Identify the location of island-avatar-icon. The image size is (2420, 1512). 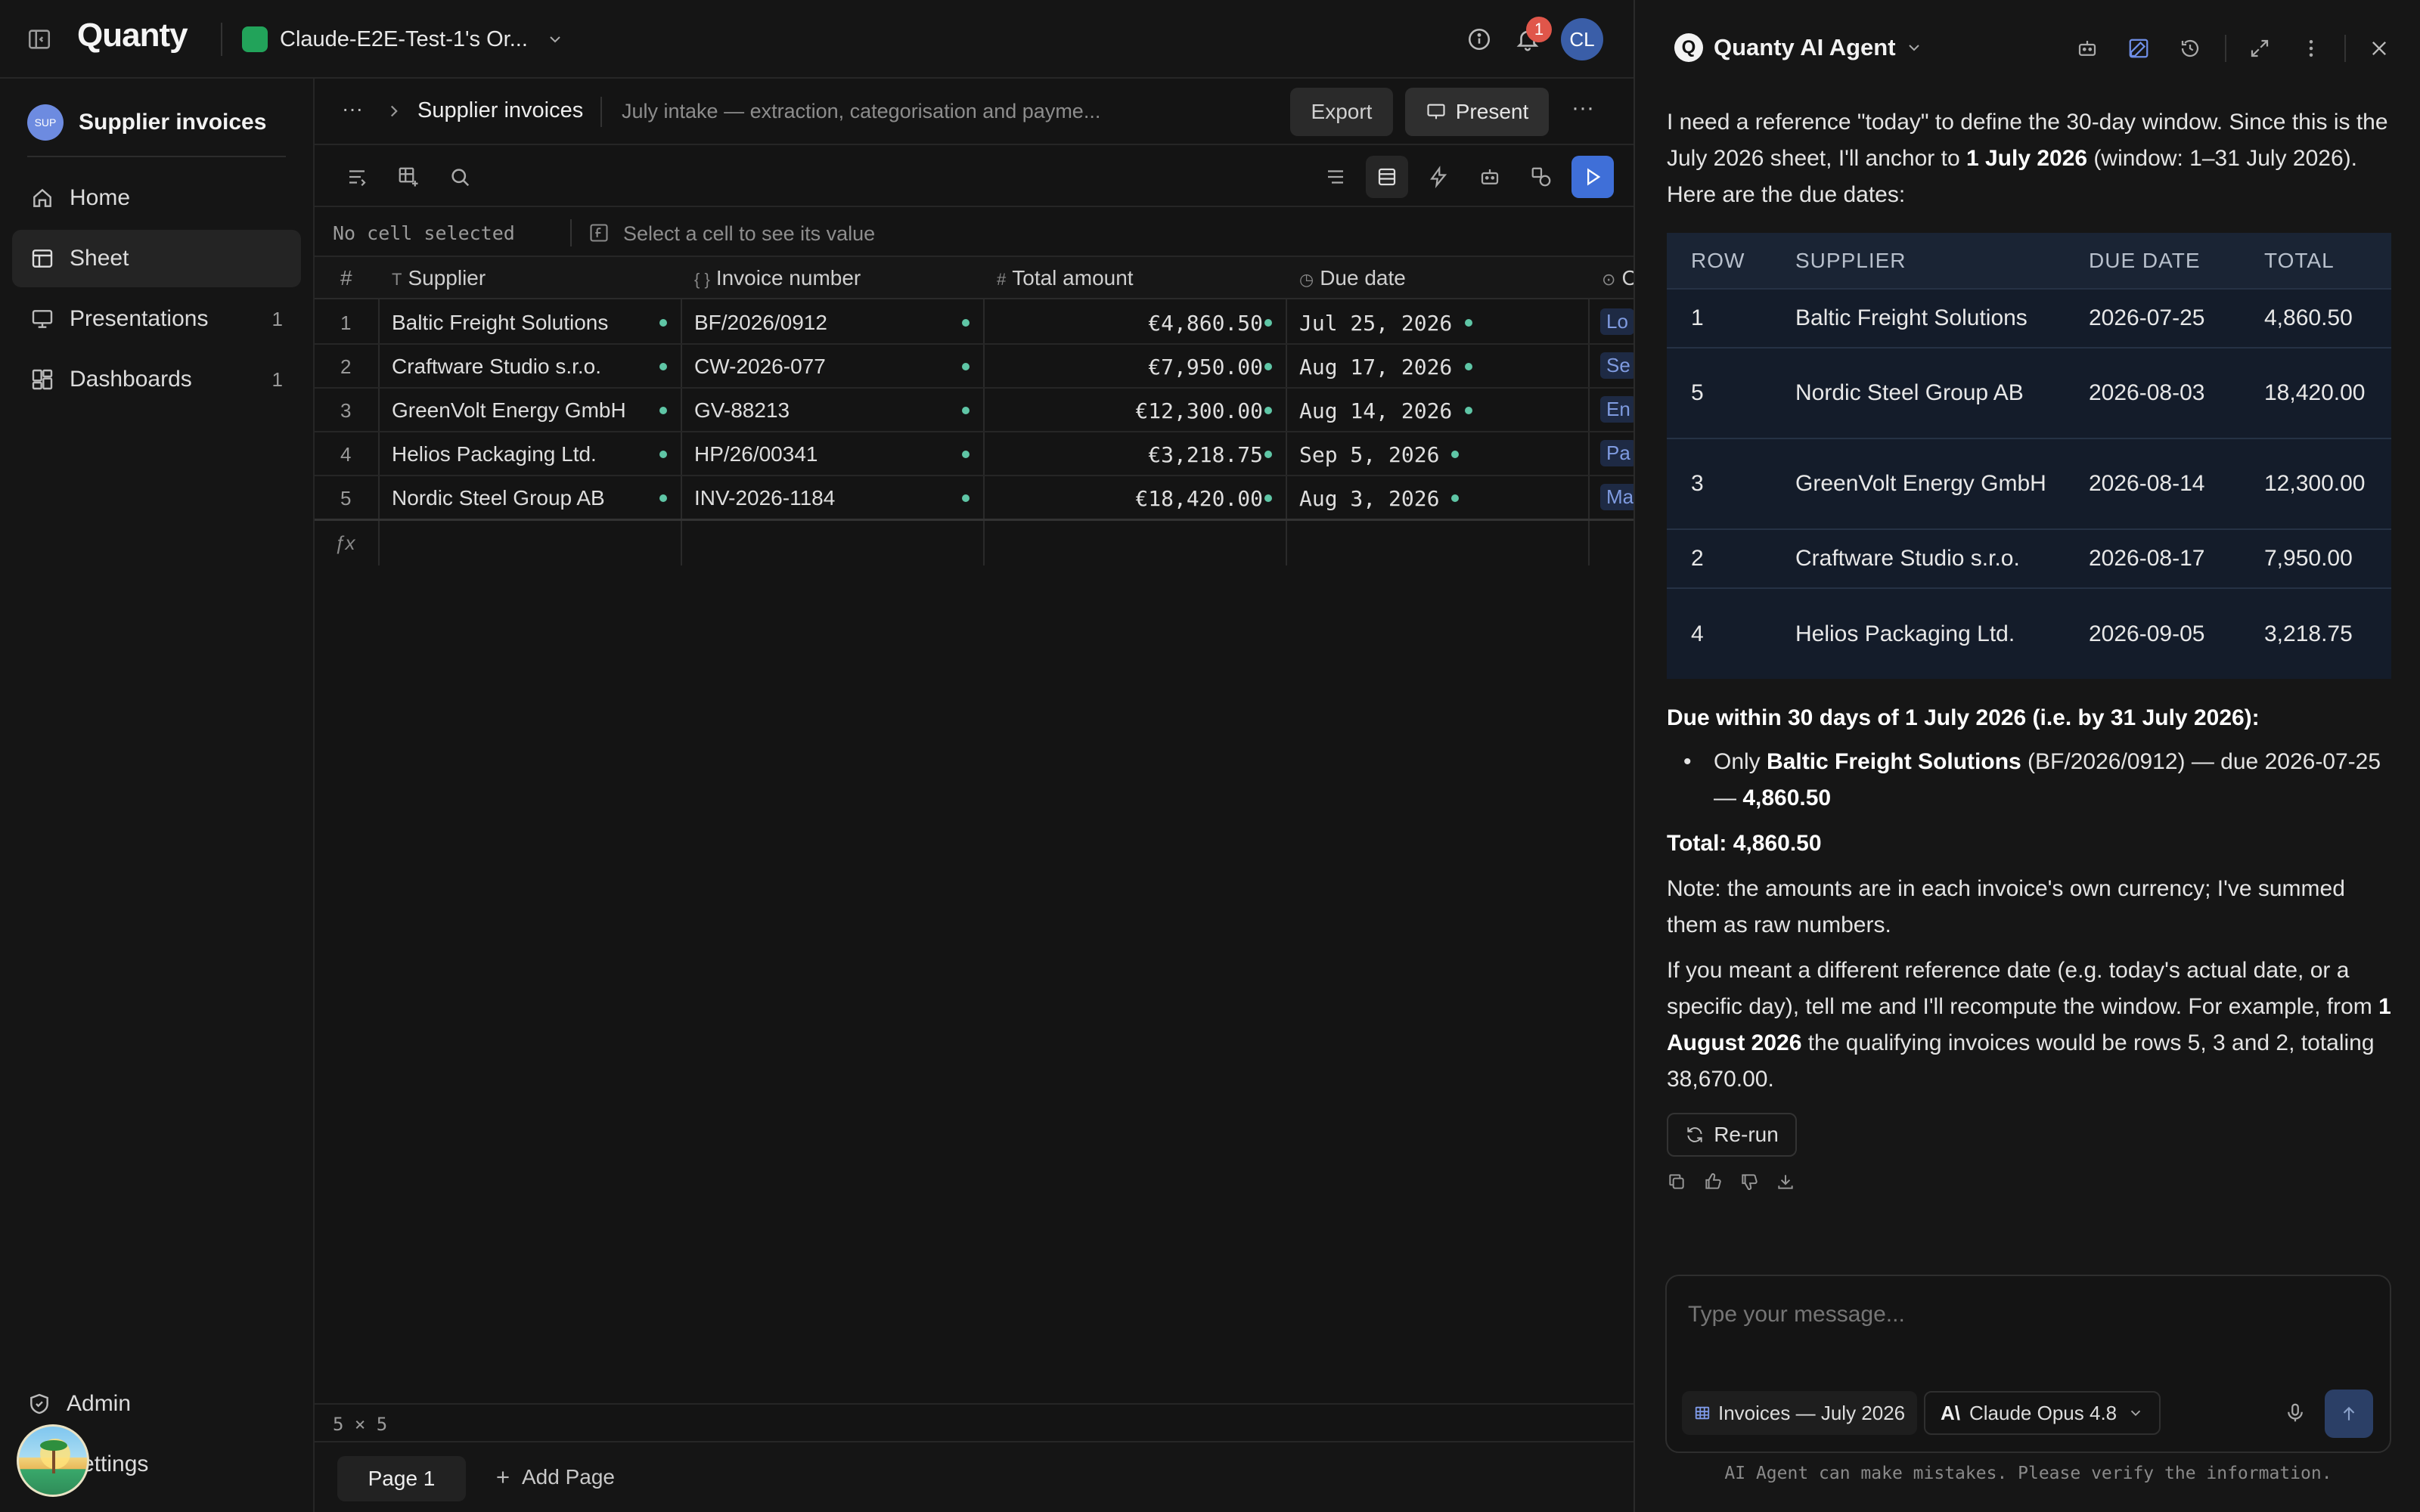
(53, 1460).